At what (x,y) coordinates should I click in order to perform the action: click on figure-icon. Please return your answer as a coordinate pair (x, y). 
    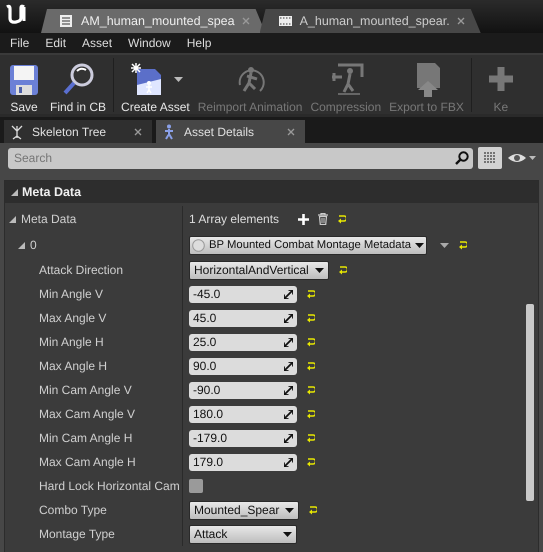
    Looking at the image, I should click on (169, 132).